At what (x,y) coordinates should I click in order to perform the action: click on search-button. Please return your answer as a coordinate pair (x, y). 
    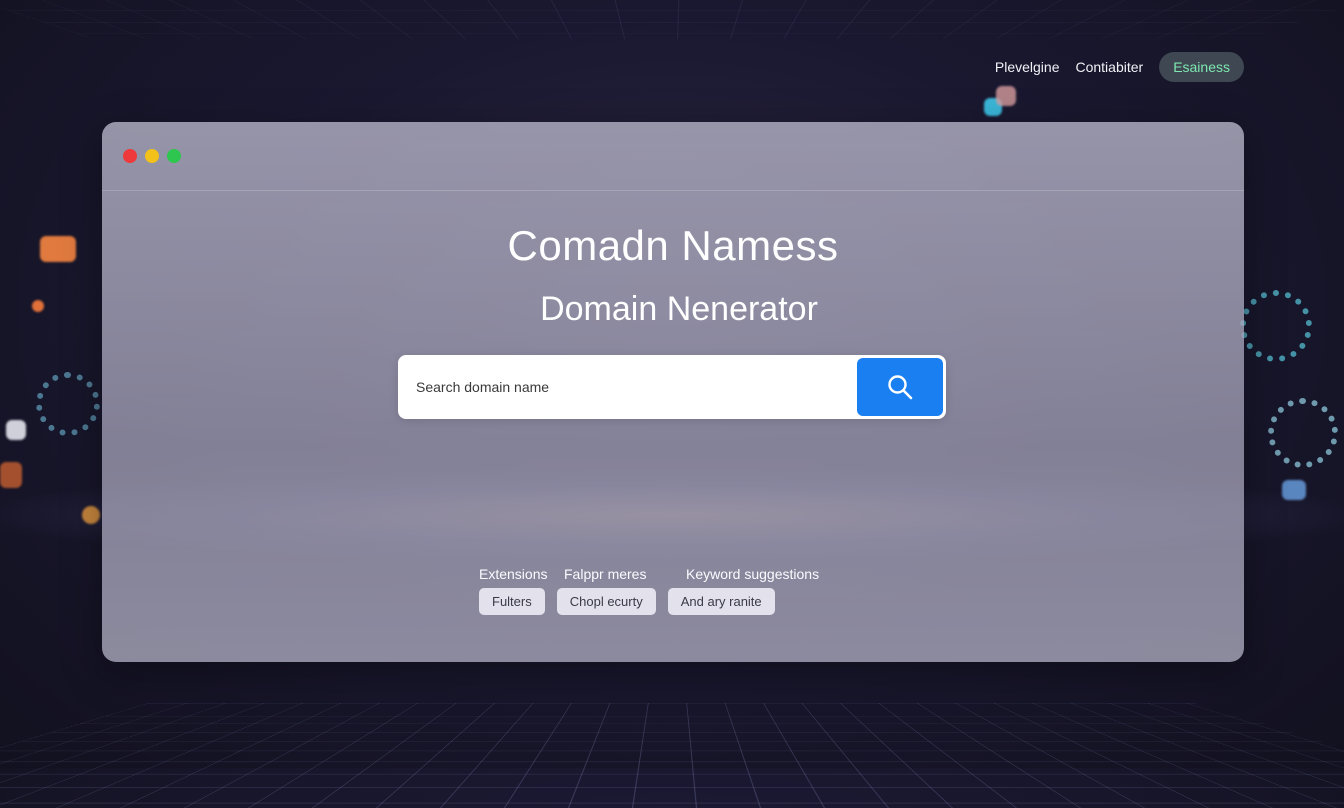
    Looking at the image, I should click on (900, 387).